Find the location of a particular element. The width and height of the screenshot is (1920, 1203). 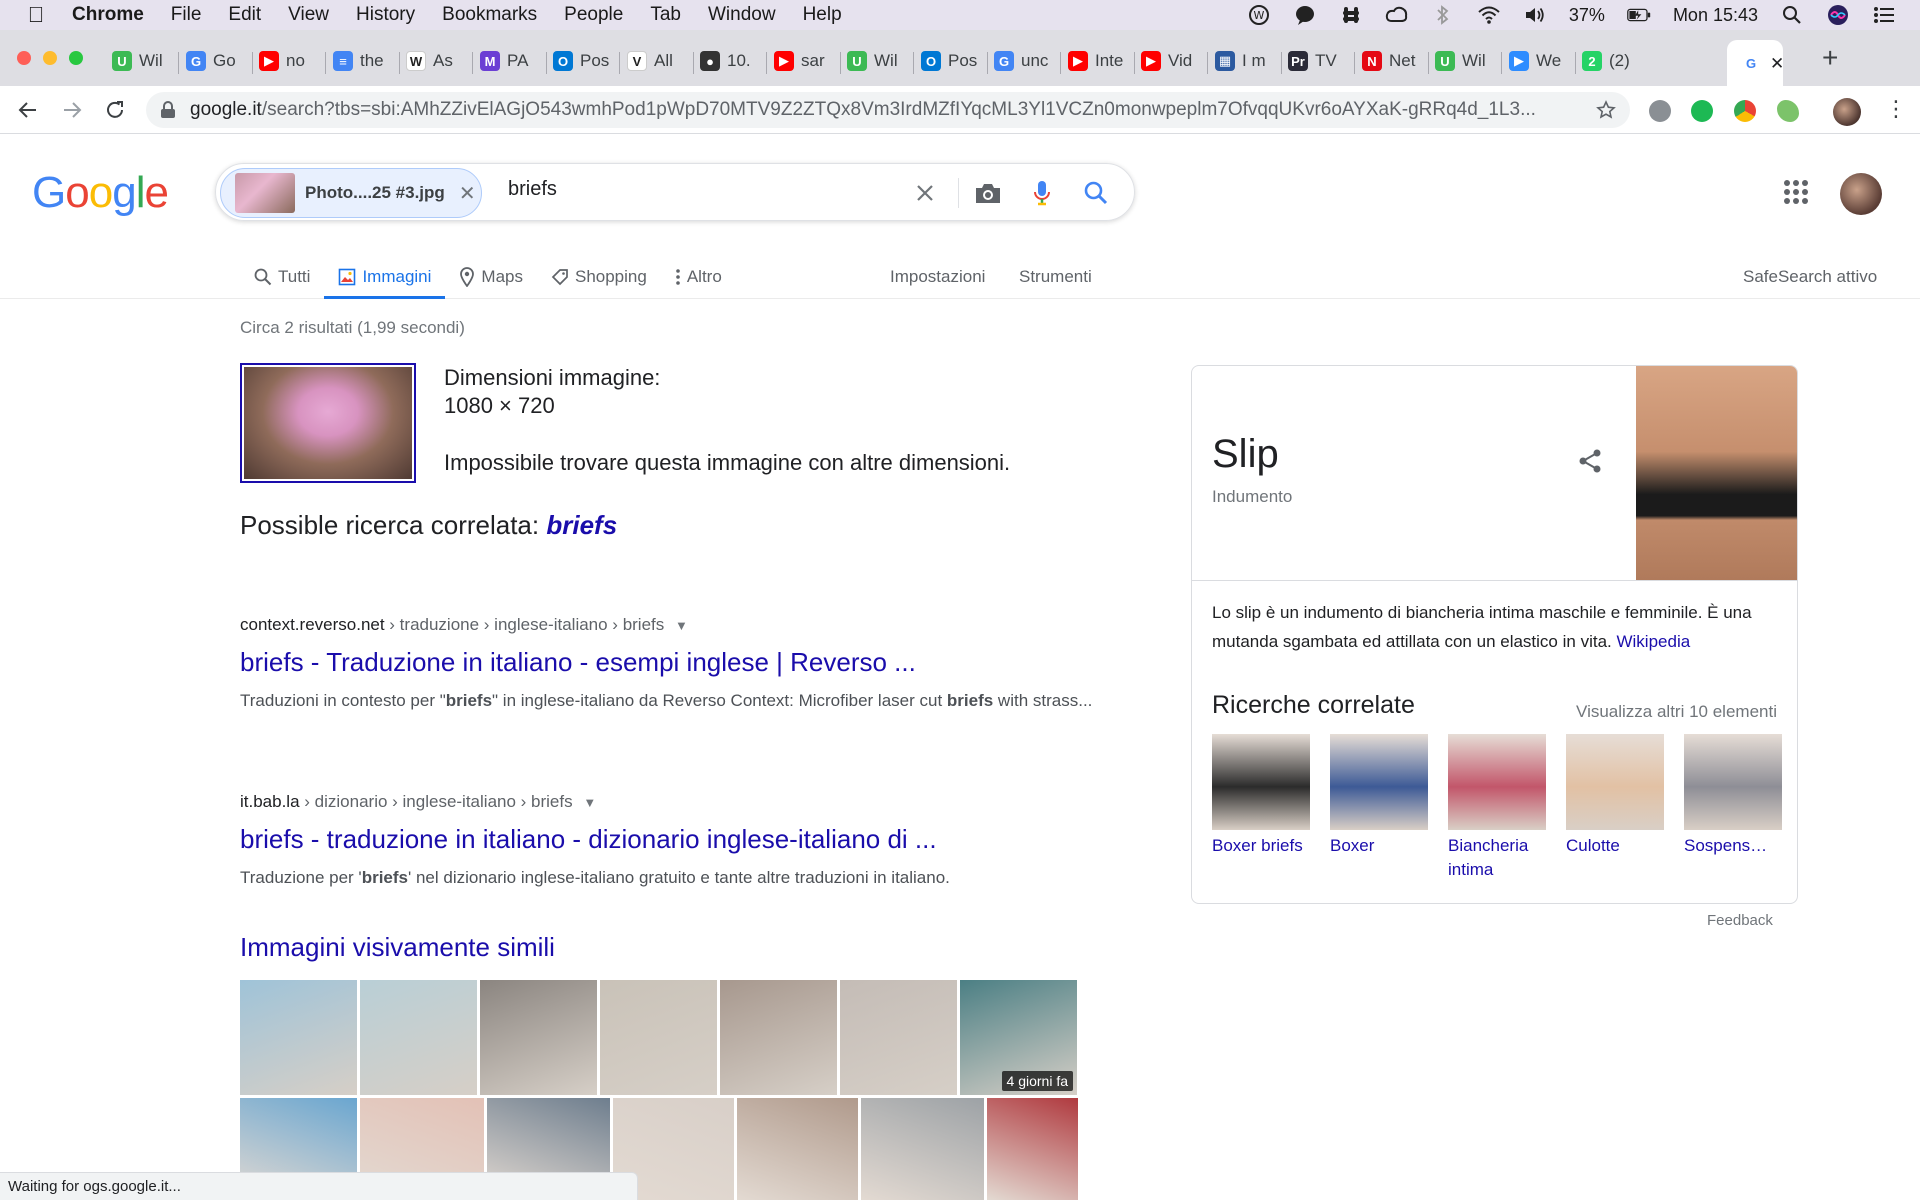

new-tab-button: + is located at coordinates (1830, 58).